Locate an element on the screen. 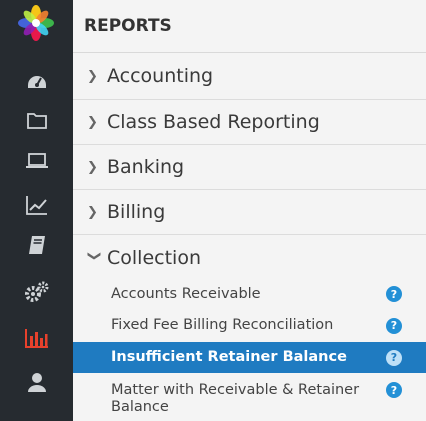 The width and height of the screenshot is (426, 421). report-item-insufficient-retainer-balance: Insufficient Retainer Balance ? is located at coordinates (249, 357).